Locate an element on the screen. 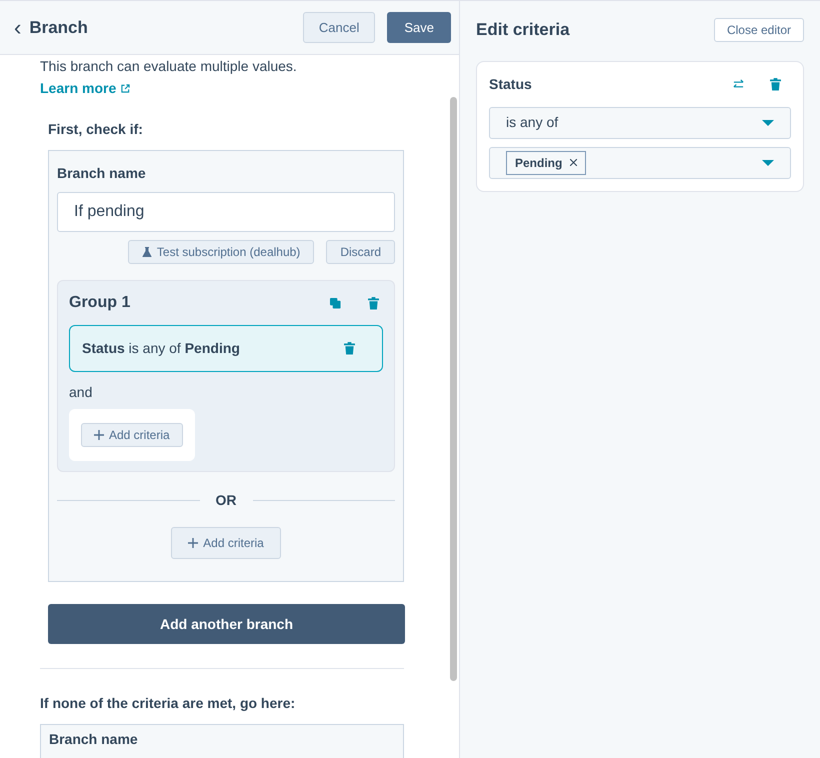 Image resolution: width=820 pixels, height=758 pixels. dropdown-value: is any of is located at coordinates (533, 122).